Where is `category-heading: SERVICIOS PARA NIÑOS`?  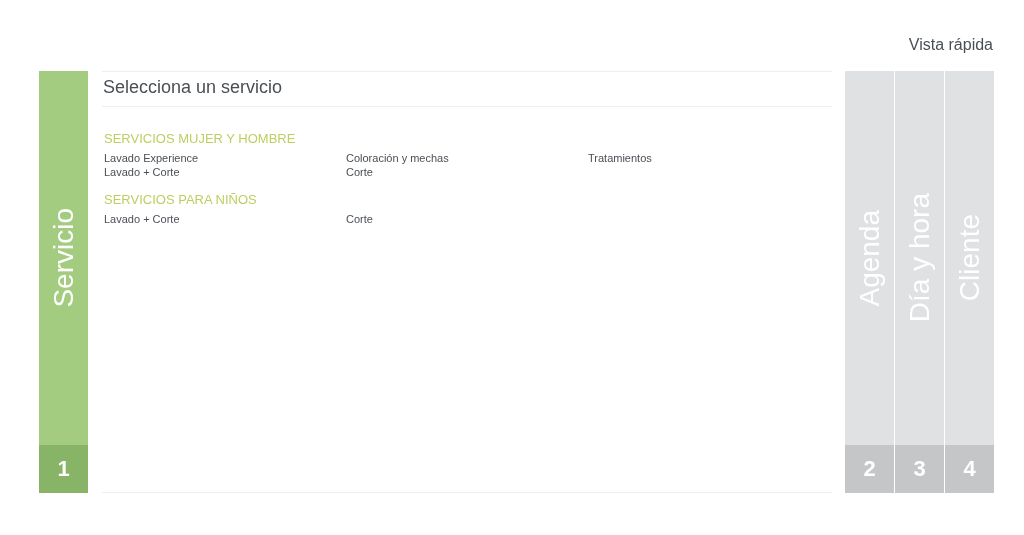 category-heading: SERVICIOS PARA NIÑOS is located at coordinates (181, 199).